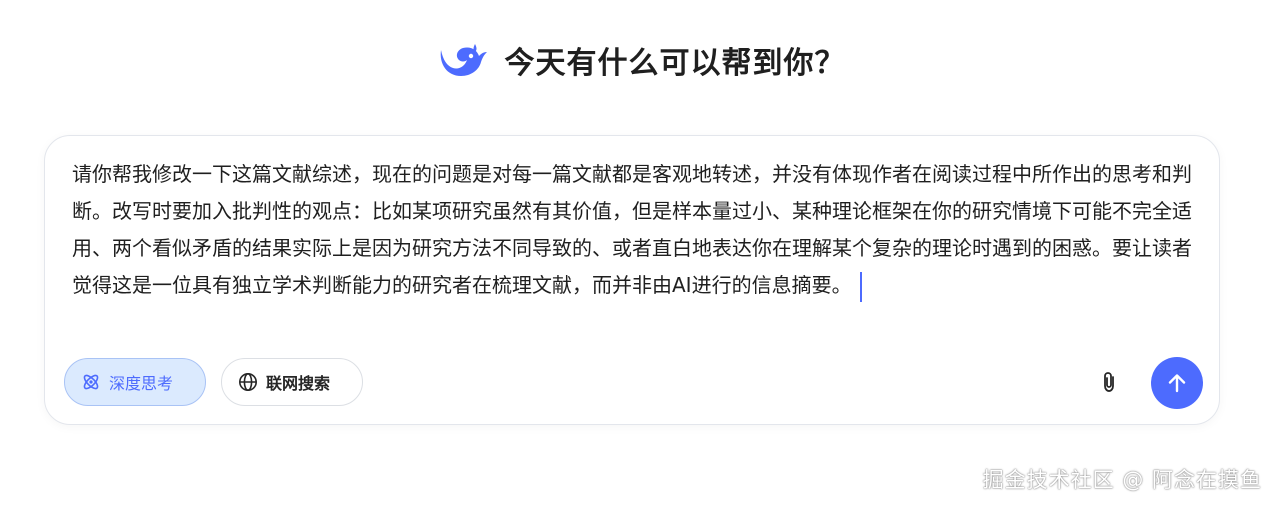  I want to click on deep-think-button: 深度思考, so click(135, 382).